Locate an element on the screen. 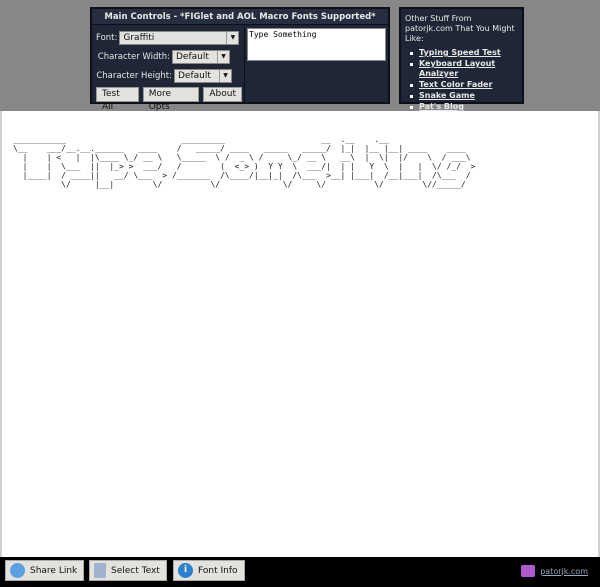 The width and height of the screenshot is (600, 587). font-info-label: Font Info is located at coordinates (218, 570).